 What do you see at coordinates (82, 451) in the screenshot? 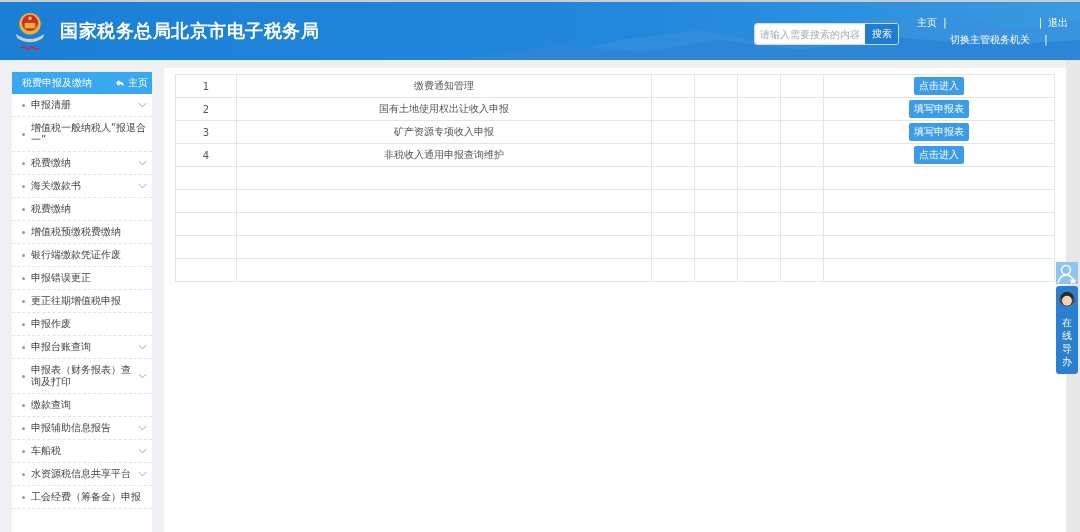
I see `sidebar-item: 车船税` at bounding box center [82, 451].